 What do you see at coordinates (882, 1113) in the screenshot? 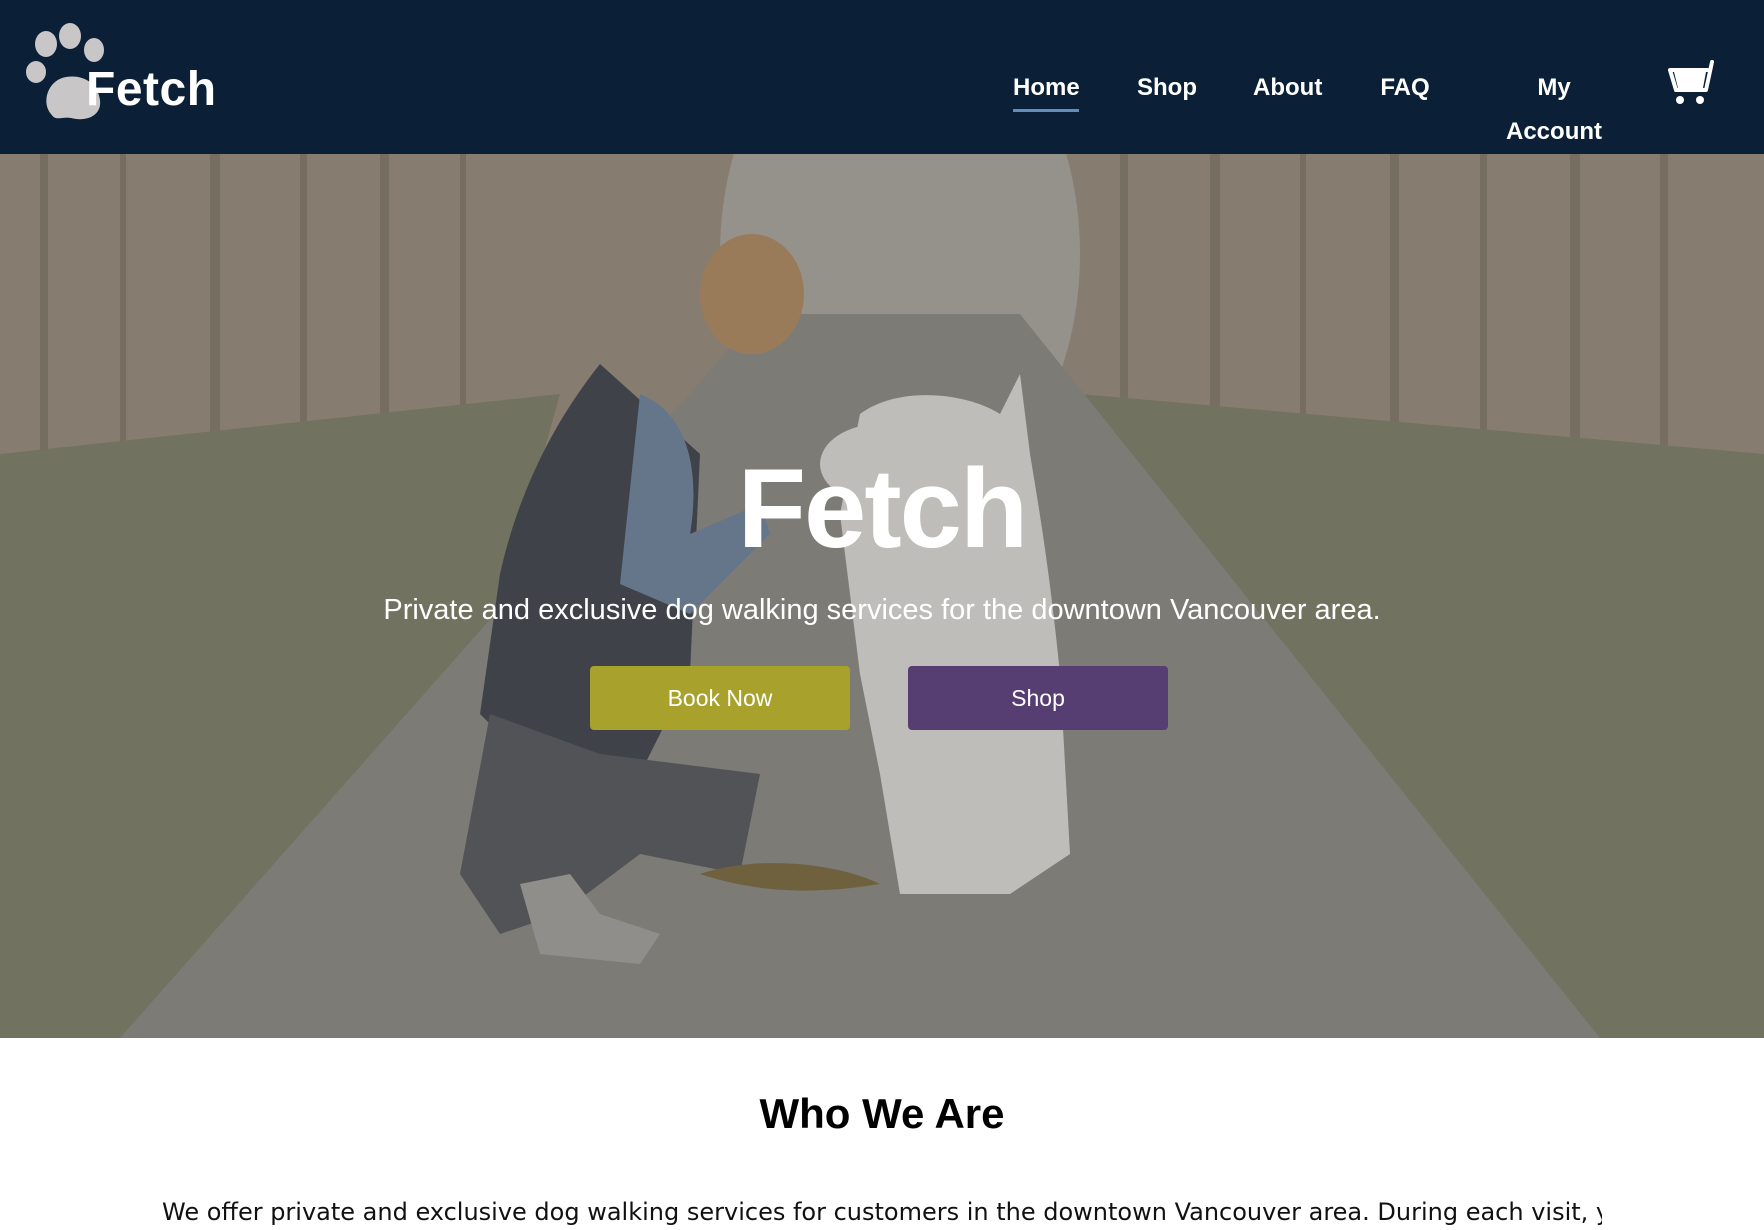
I see `section-title: Who We Are` at bounding box center [882, 1113].